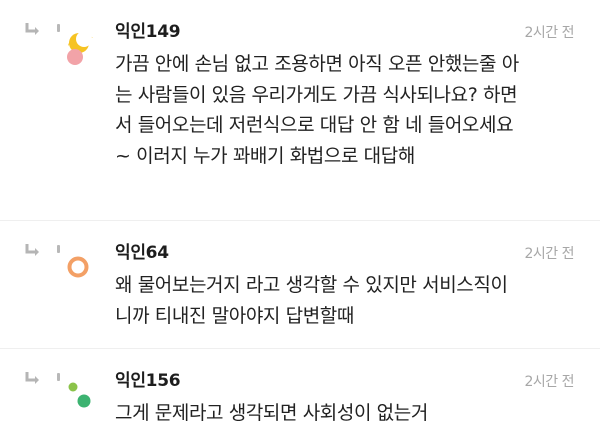 This screenshot has height=443, width=600. I want to click on comment-text-line: 가끔 안에 손님 없고 조용하면 아직 오픈 안했는줄 아, so click(317, 64).